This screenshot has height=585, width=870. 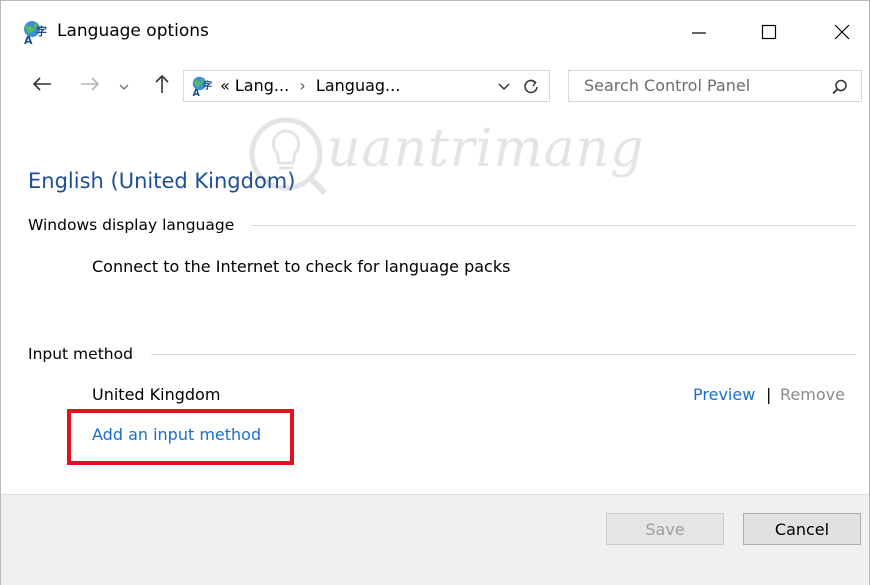 I want to click on arrow-right-icon, so click(x=90, y=86).